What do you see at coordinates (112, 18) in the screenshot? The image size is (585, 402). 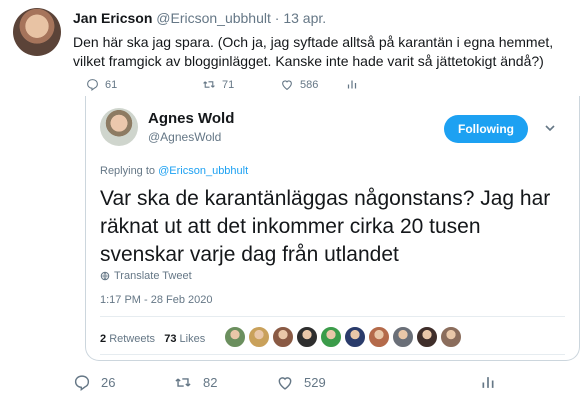 I see `author-name: Jan Ericson` at bounding box center [112, 18].